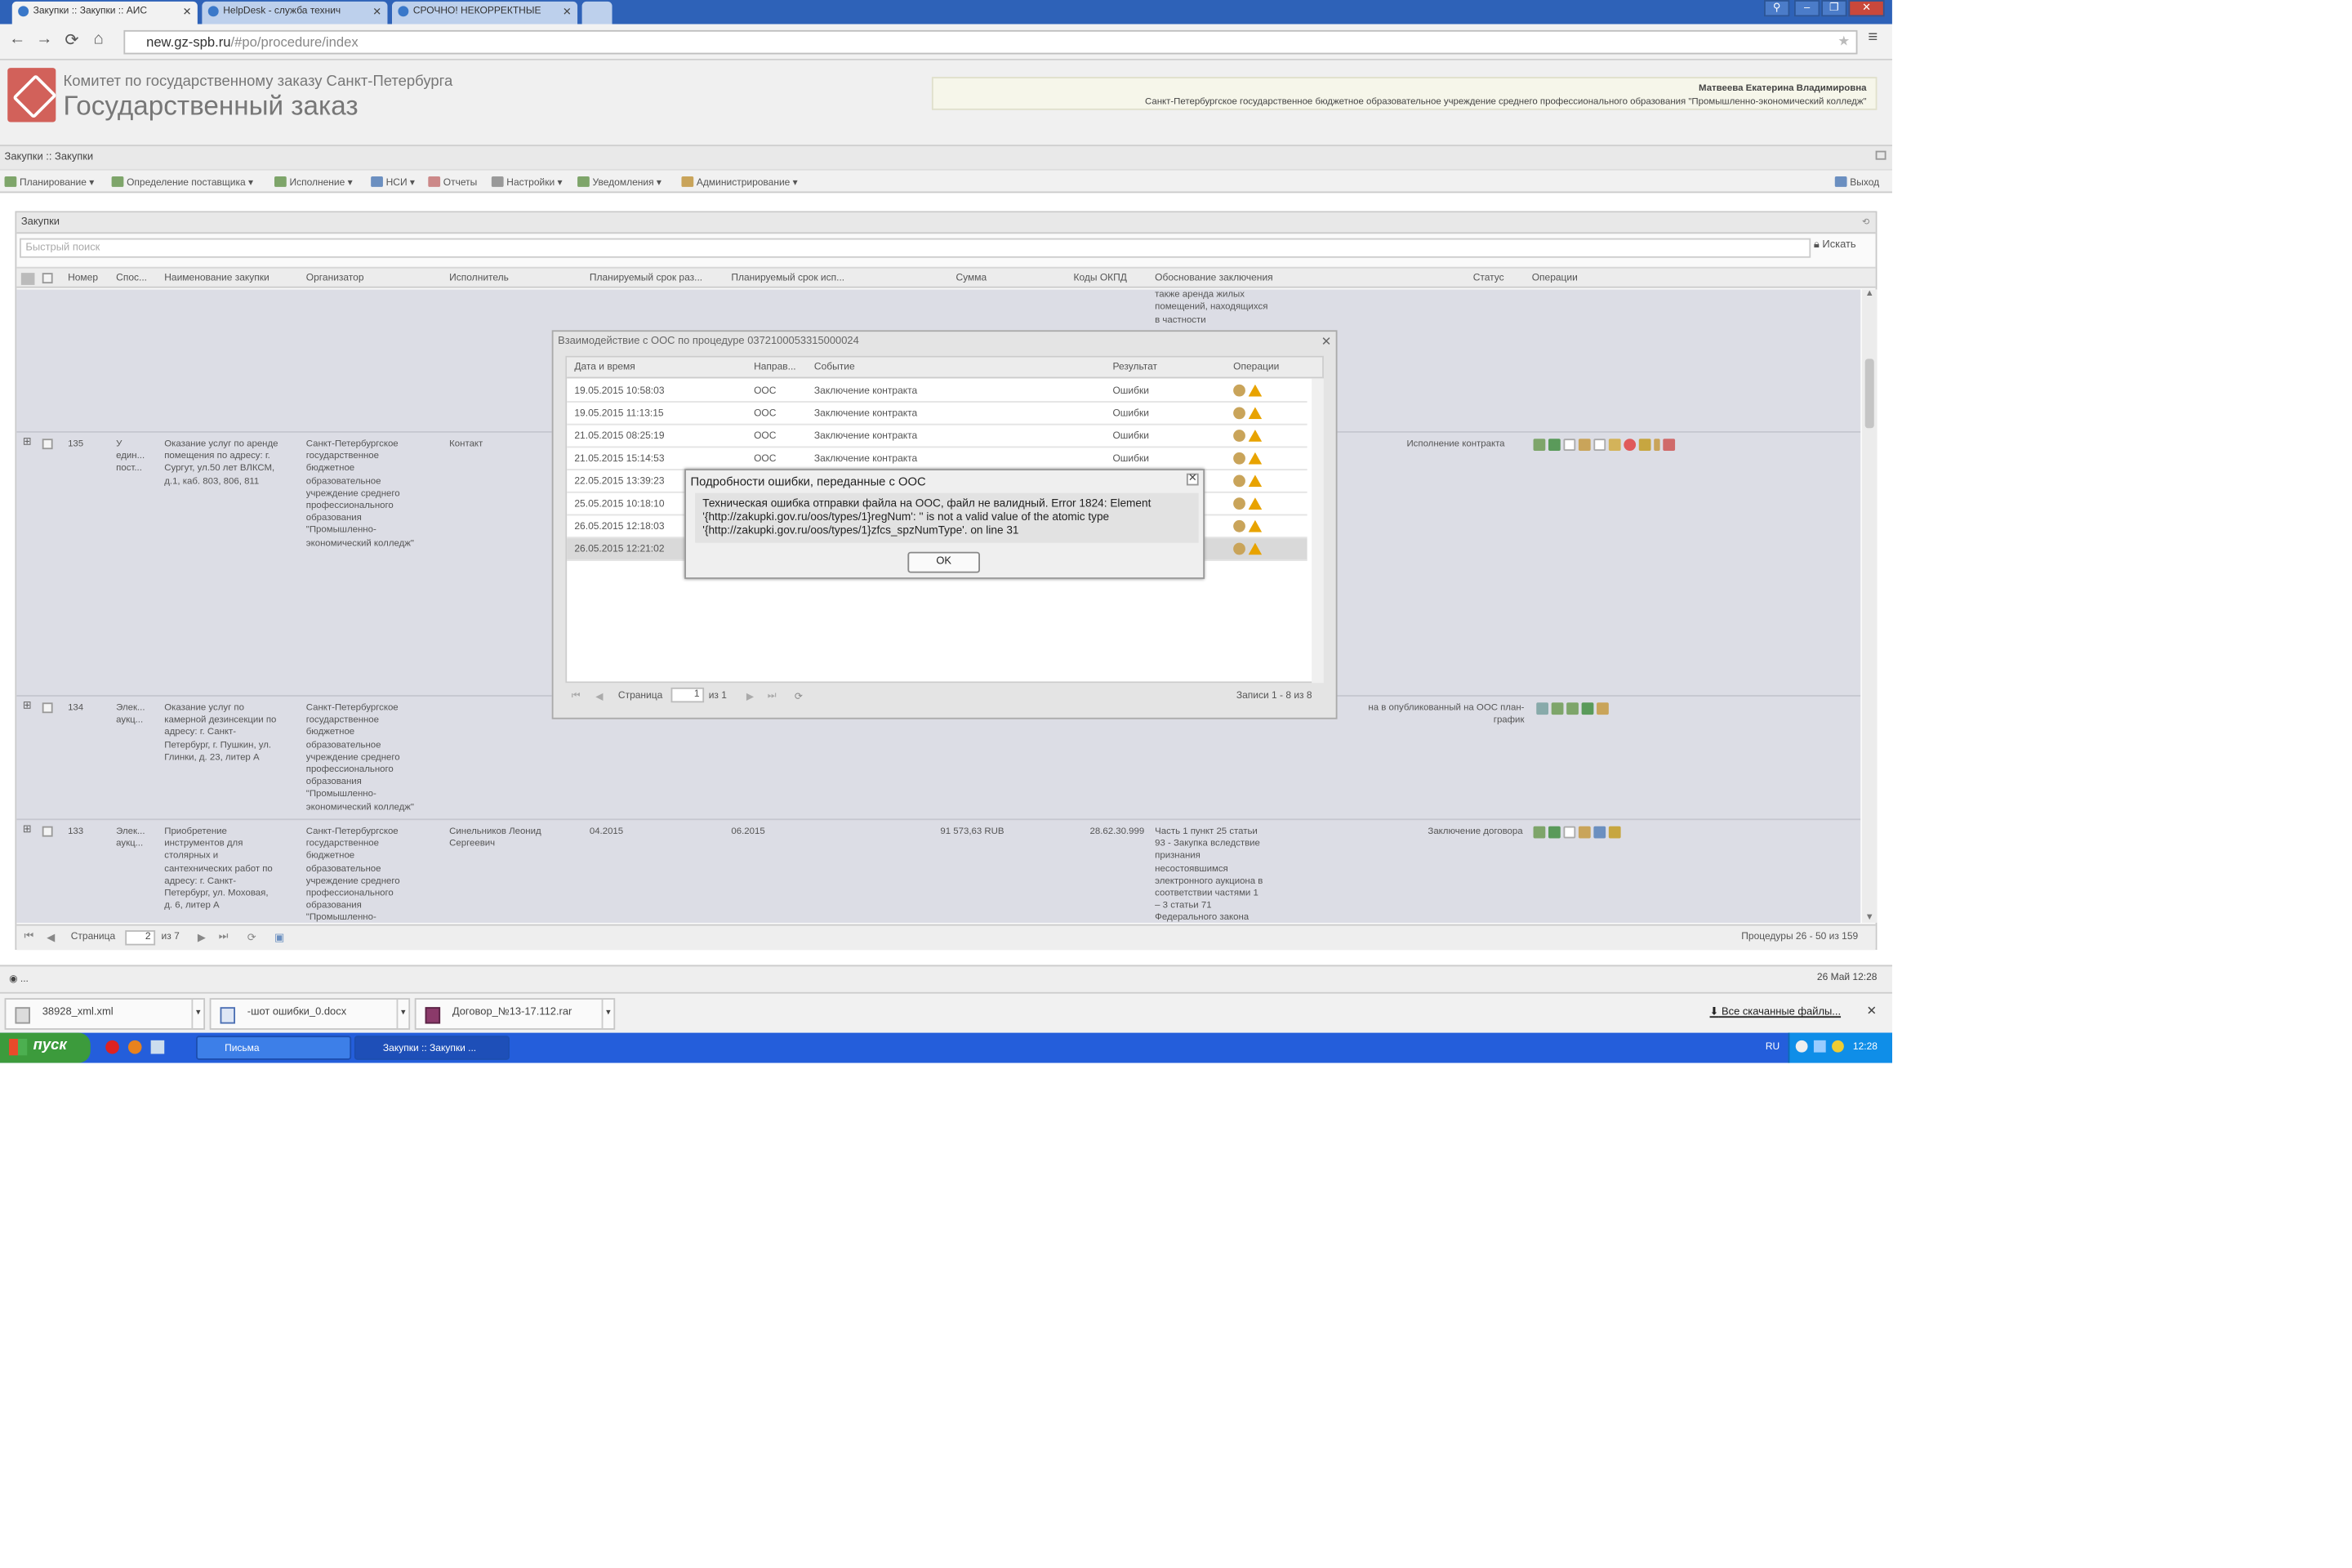 This screenshot has width=2352, height=1568. Describe the element at coordinates (1557, 708) in the screenshot. I see `check-icon` at that location.